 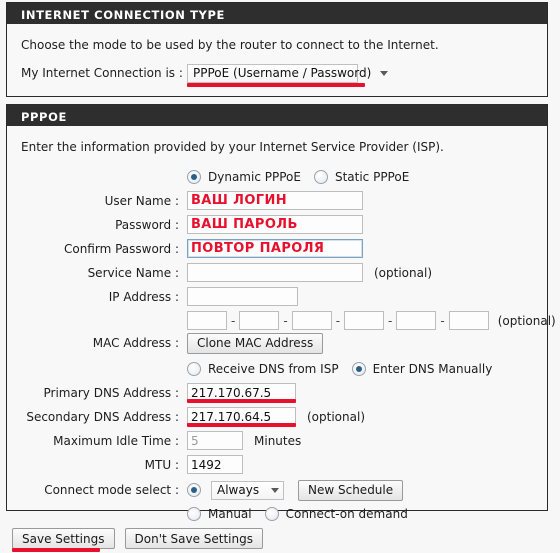 I want to click on service-name-control: (optional), so click(x=309, y=272).